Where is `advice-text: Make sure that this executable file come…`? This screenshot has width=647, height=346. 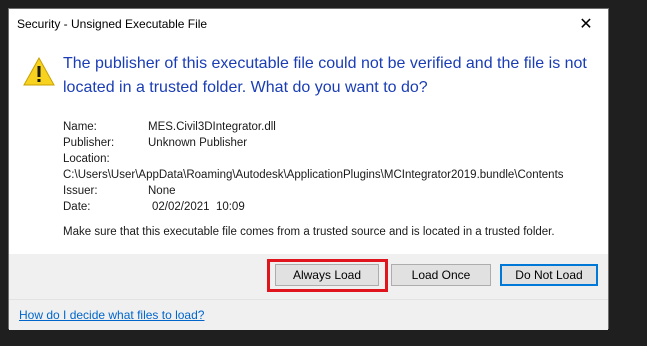
advice-text: Make sure that this executable file come… is located at coordinates (309, 232).